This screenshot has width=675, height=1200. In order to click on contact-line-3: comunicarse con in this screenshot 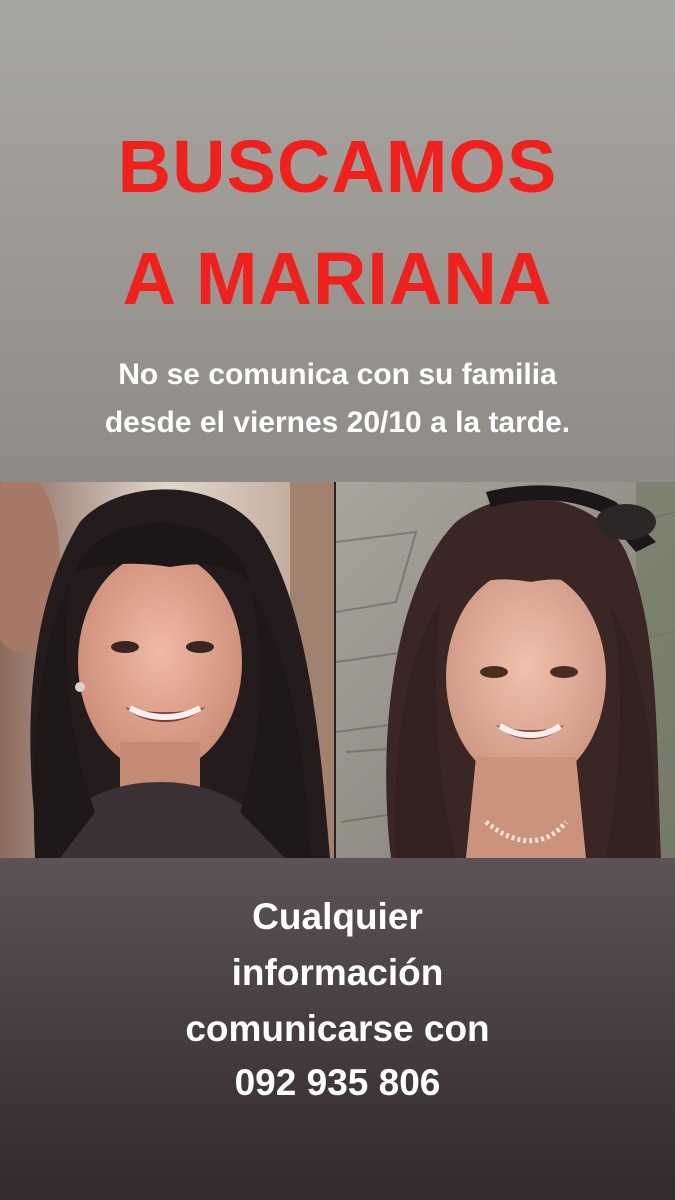, I will do `click(337, 1028)`.